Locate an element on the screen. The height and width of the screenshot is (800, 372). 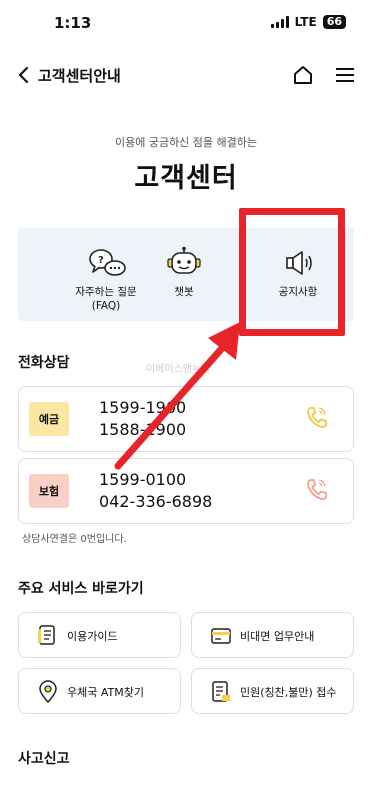
service-button-contactless: 비대면 업무안내 is located at coordinates (272, 635).